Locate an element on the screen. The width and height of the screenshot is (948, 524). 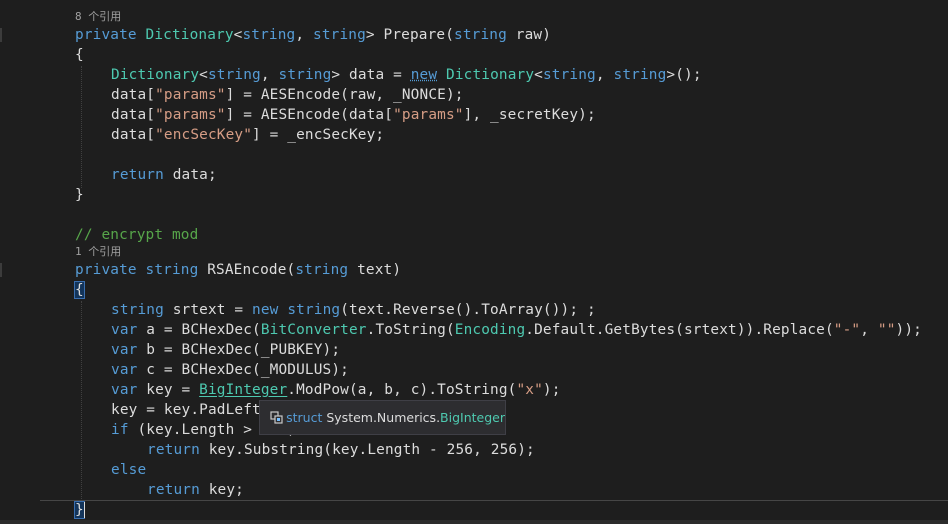
token: "-" is located at coordinates (847, 330).